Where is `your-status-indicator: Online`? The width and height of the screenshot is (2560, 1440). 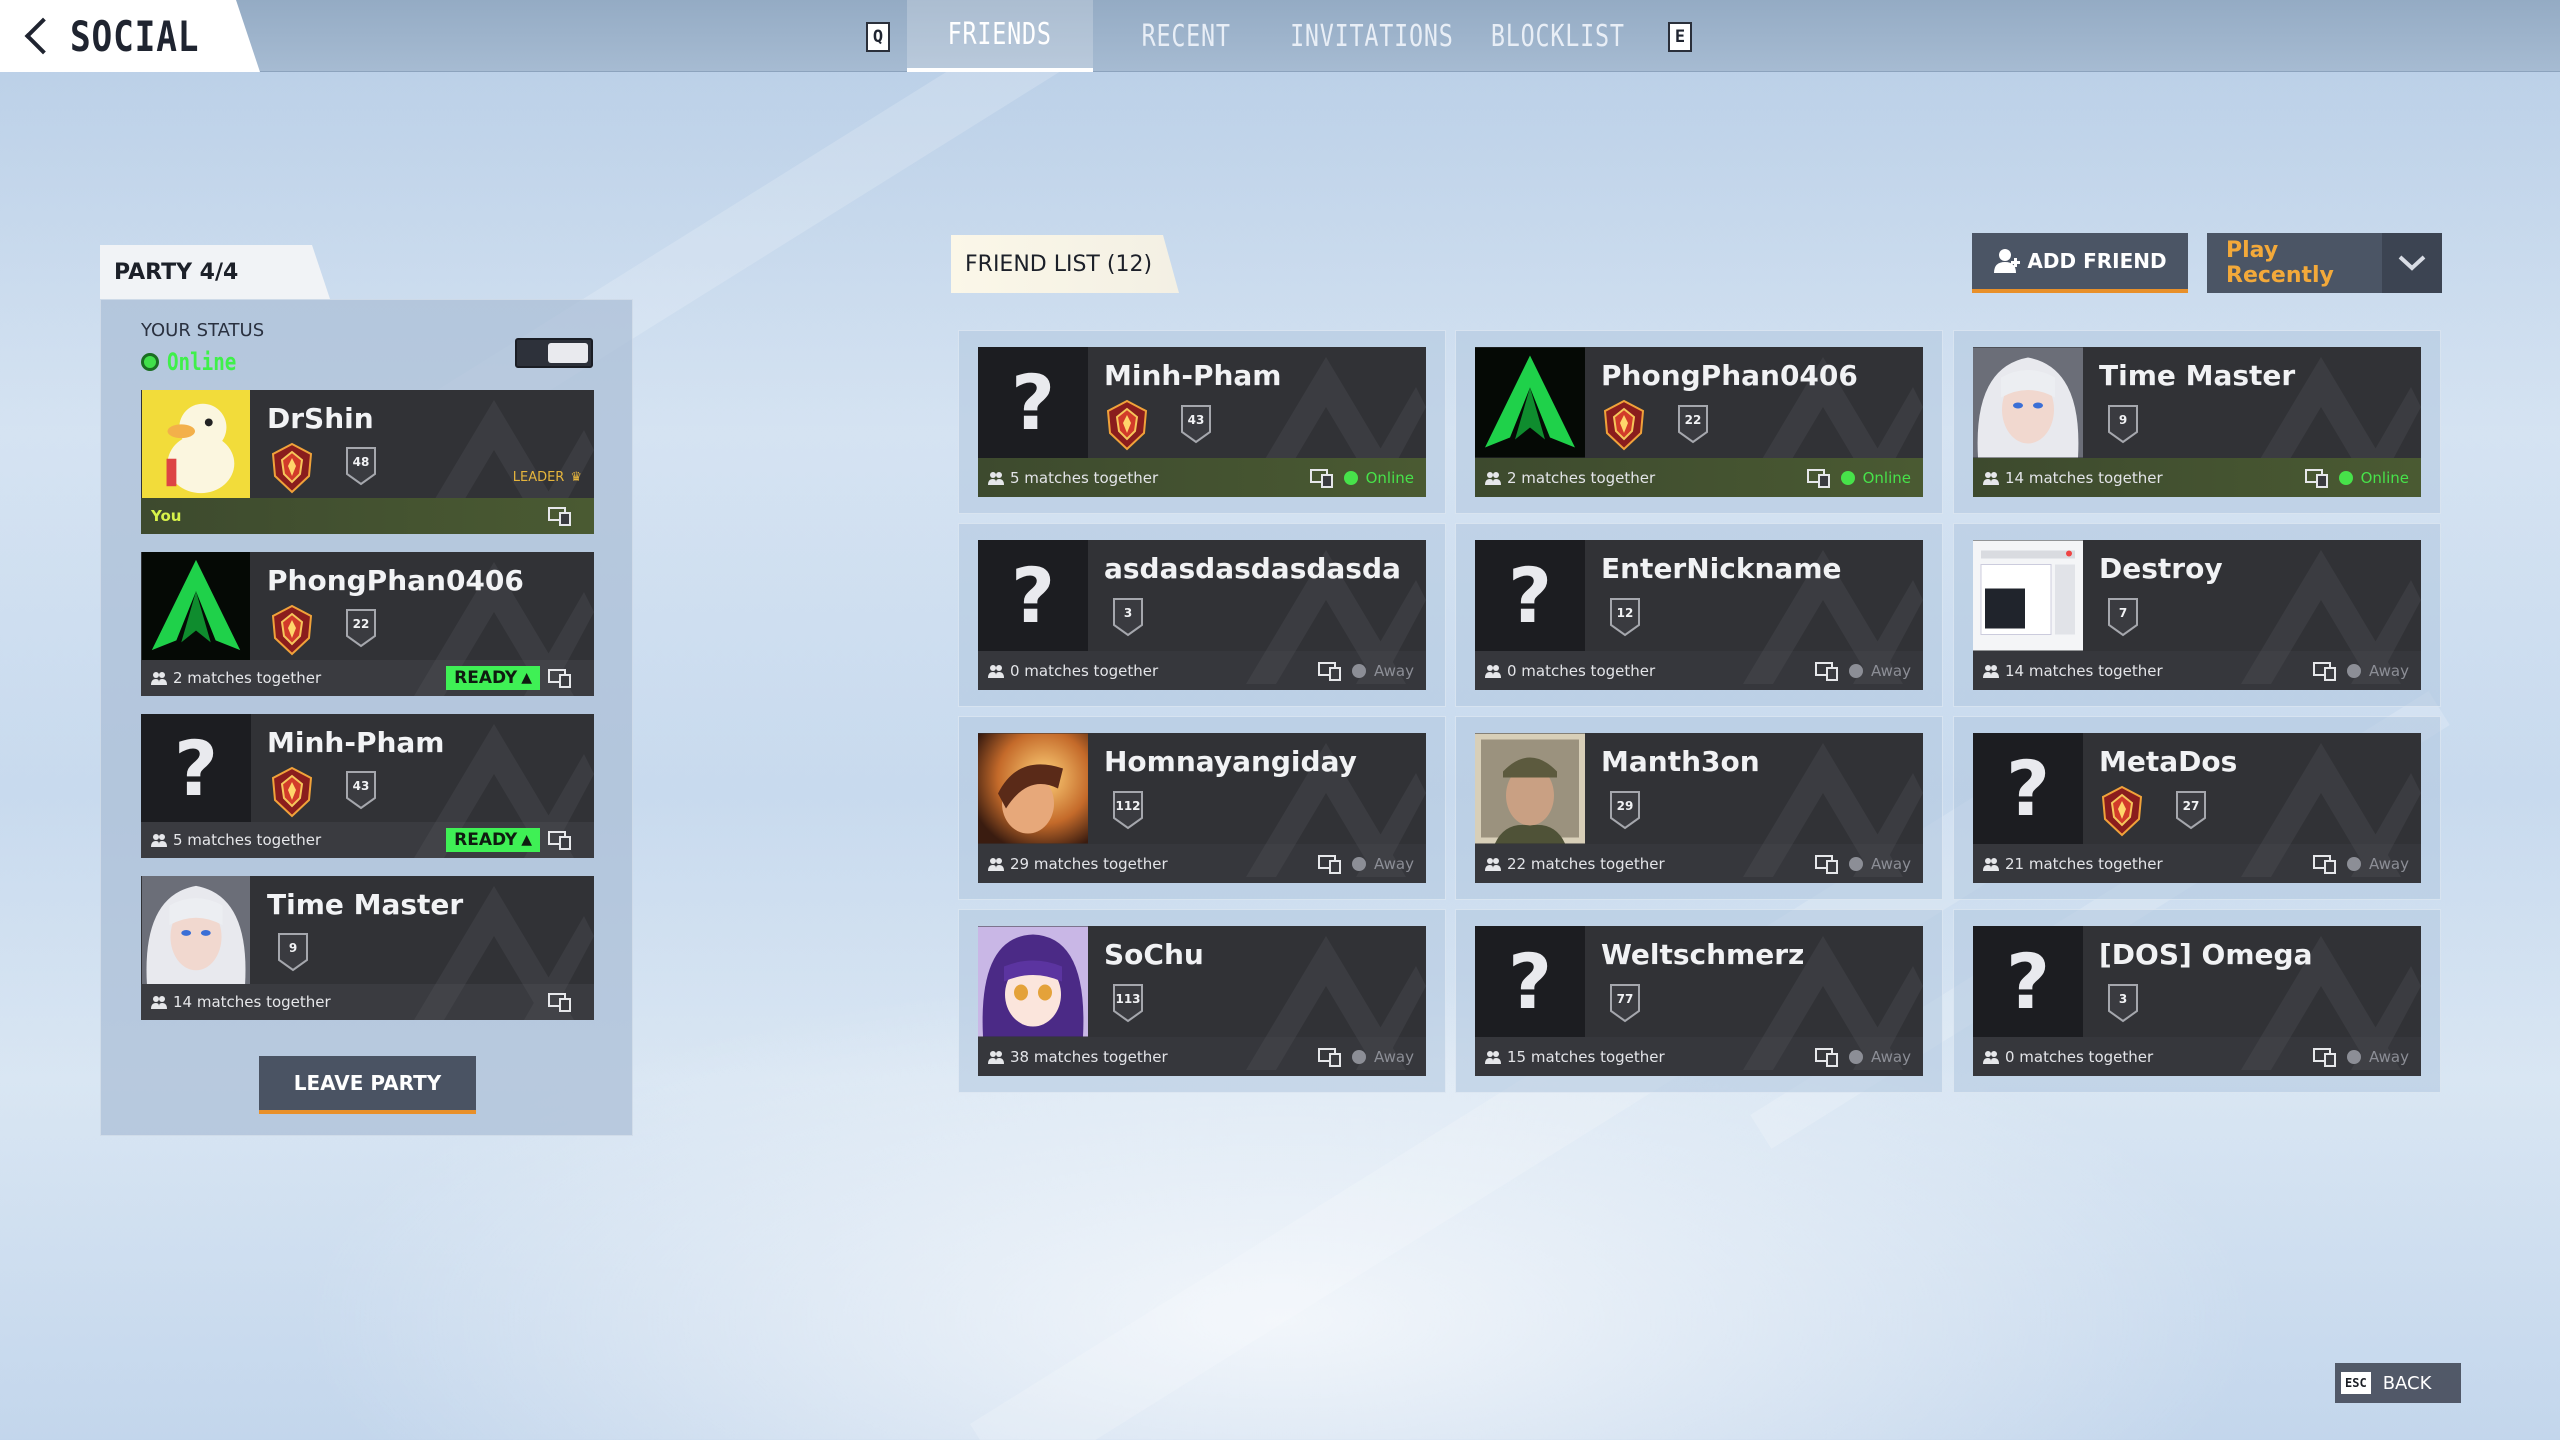 your-status-indicator: Online is located at coordinates (197, 362).